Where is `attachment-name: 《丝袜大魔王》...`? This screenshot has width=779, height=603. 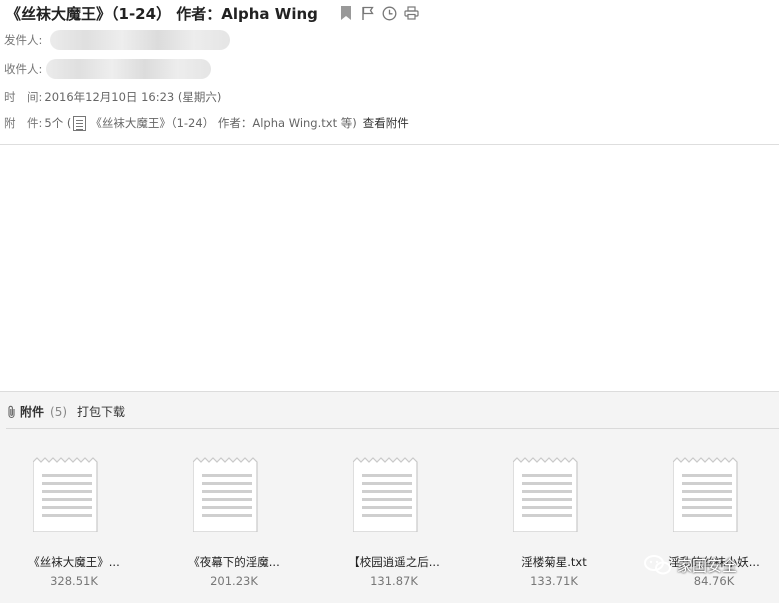 attachment-name: 《丝袜大魔王》... is located at coordinates (74, 562).